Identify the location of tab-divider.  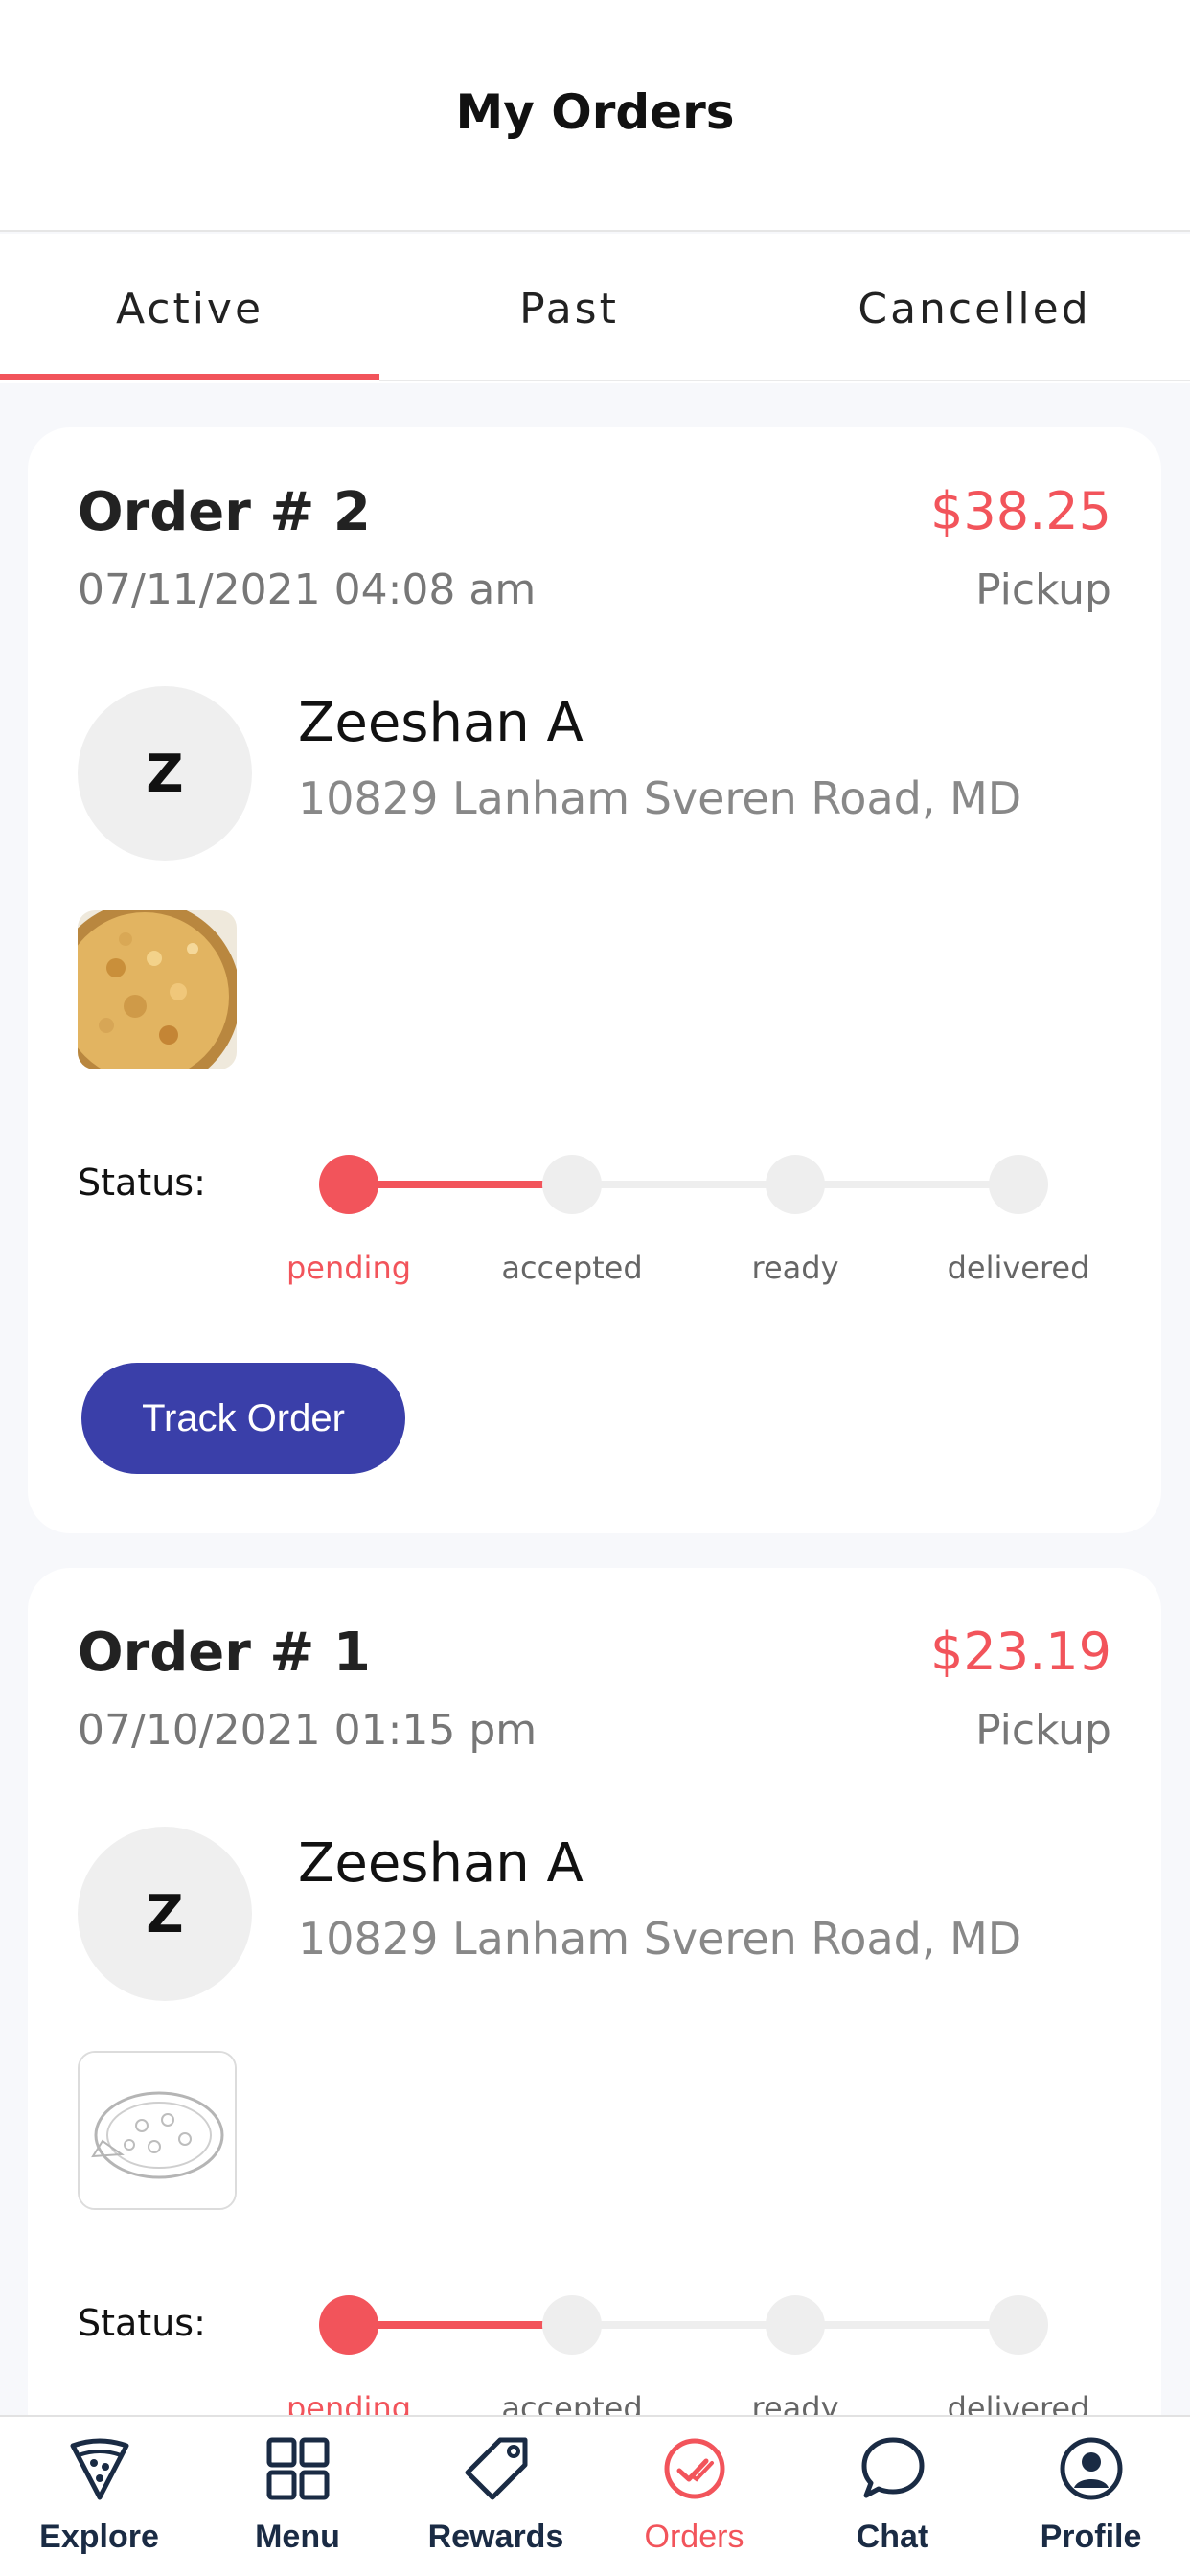
(785, 380).